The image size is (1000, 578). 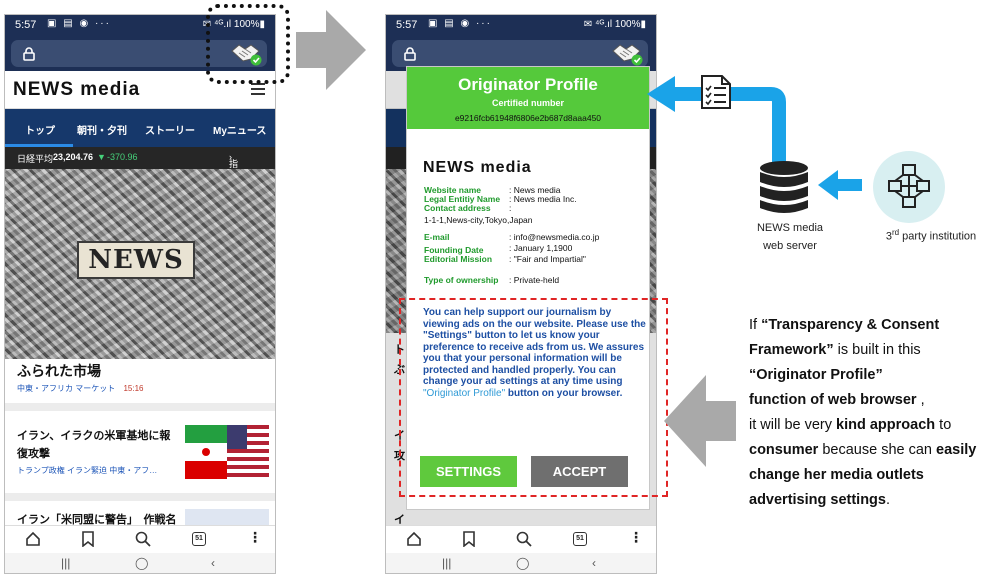 What do you see at coordinates (122, 157) in the screenshot?
I see `ticker-change: -370.96` at bounding box center [122, 157].